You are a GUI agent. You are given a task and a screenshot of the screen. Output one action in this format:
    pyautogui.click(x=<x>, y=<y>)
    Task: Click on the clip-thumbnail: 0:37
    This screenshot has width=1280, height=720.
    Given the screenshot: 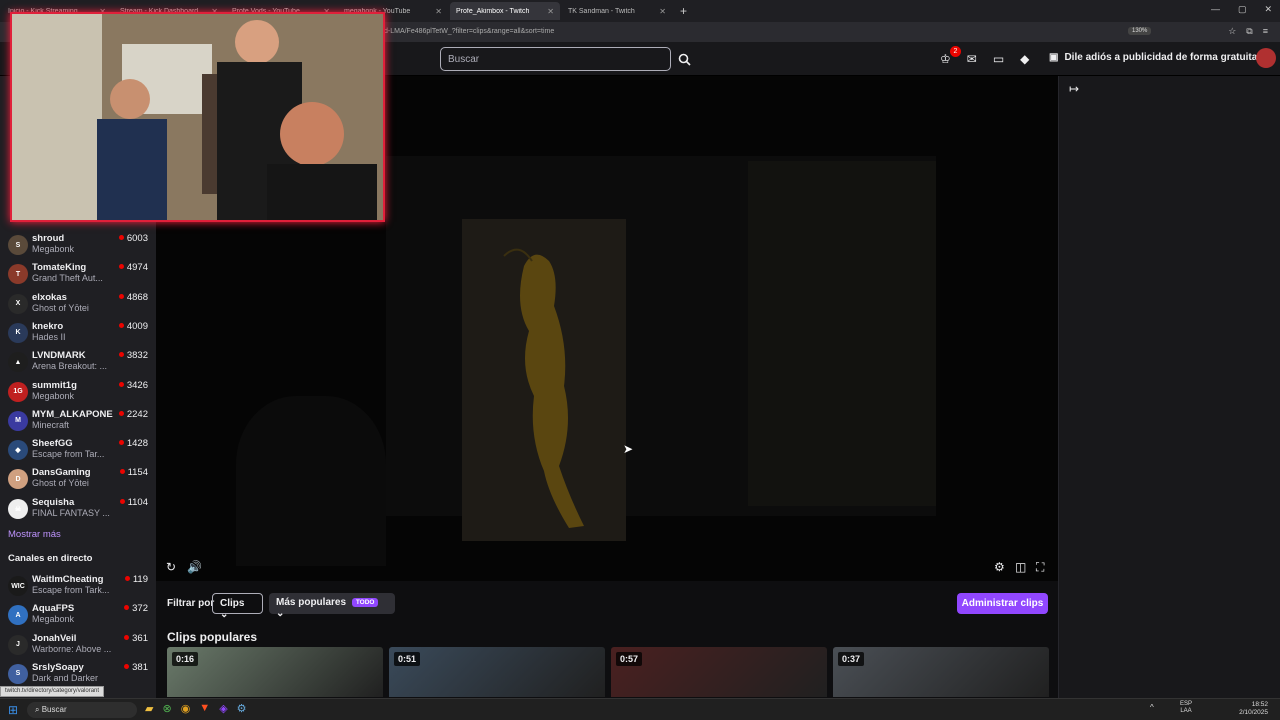 What is the action you would take?
    pyautogui.click(x=941, y=672)
    